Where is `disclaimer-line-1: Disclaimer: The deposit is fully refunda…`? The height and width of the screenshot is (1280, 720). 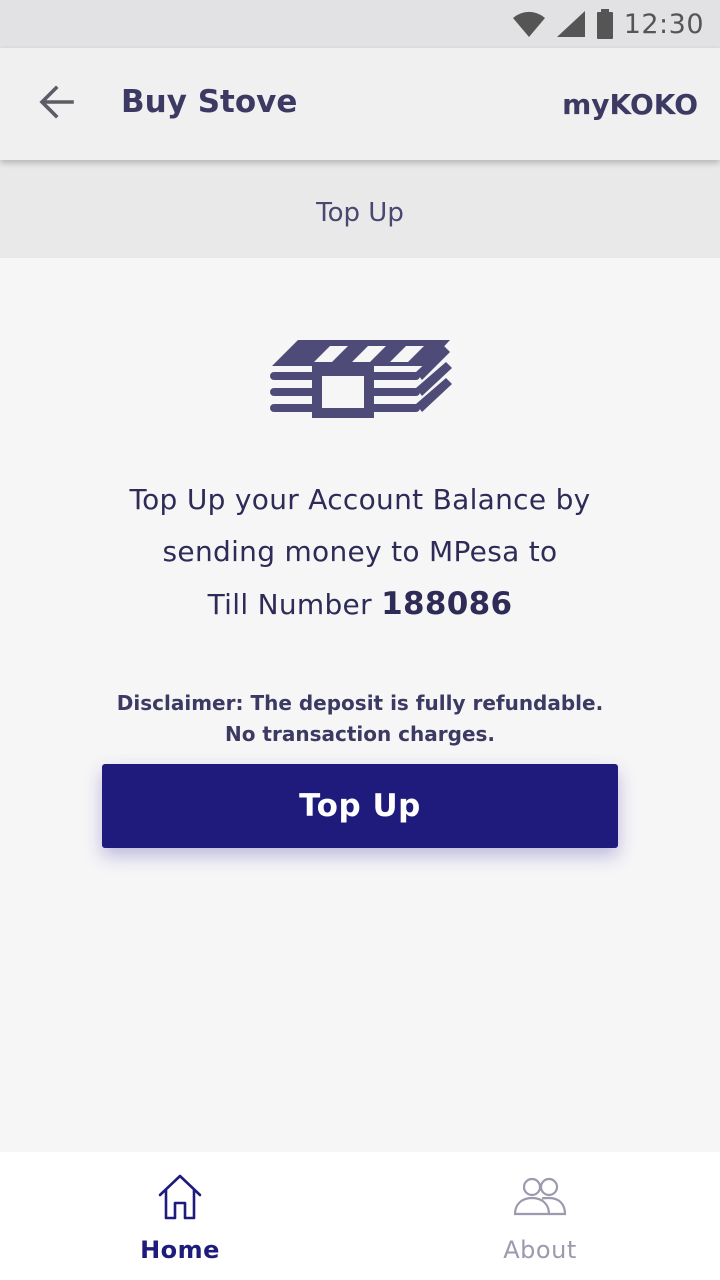 disclaimer-line-1: Disclaimer: The deposit is fully refunda… is located at coordinates (360, 703).